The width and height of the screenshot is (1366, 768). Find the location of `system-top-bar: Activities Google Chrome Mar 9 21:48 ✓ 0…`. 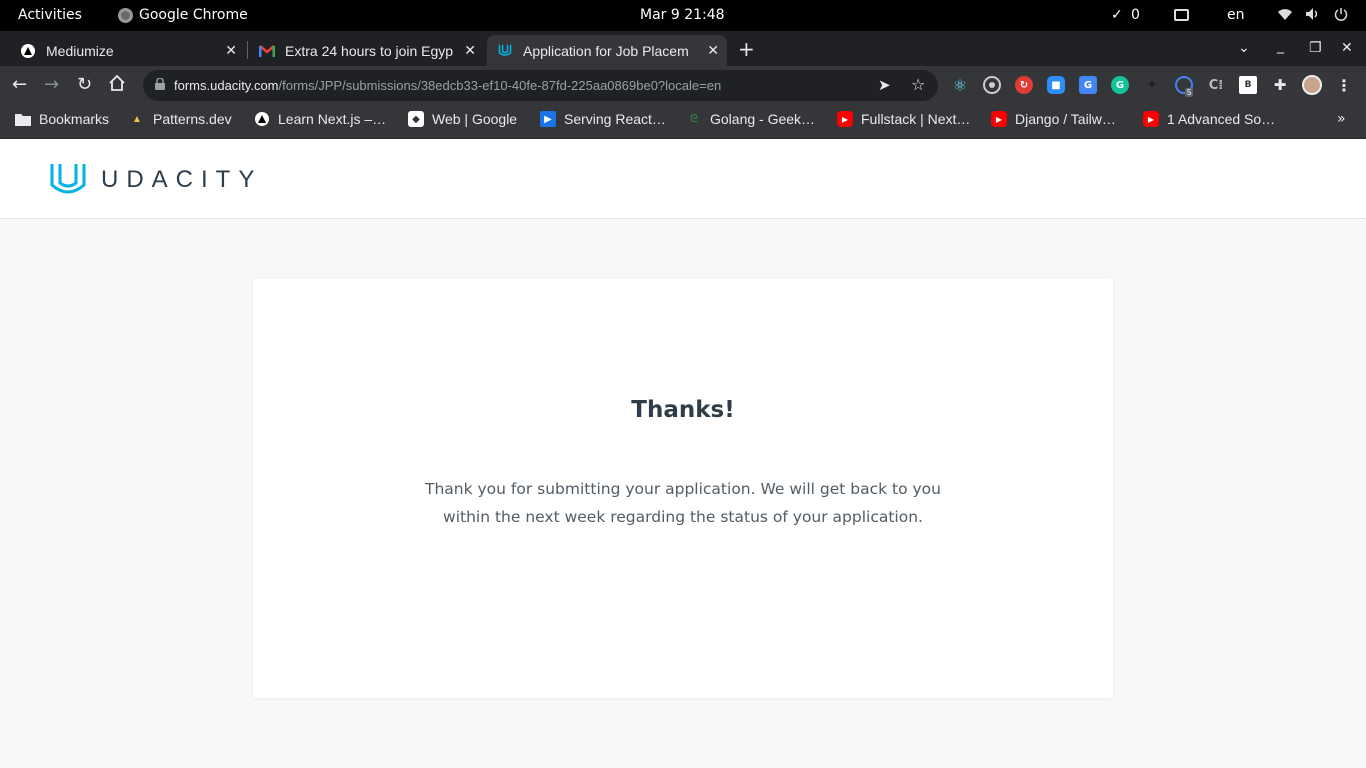

system-top-bar: Activities Google Chrome Mar 9 21:48 ✓ 0… is located at coordinates (683, 15).